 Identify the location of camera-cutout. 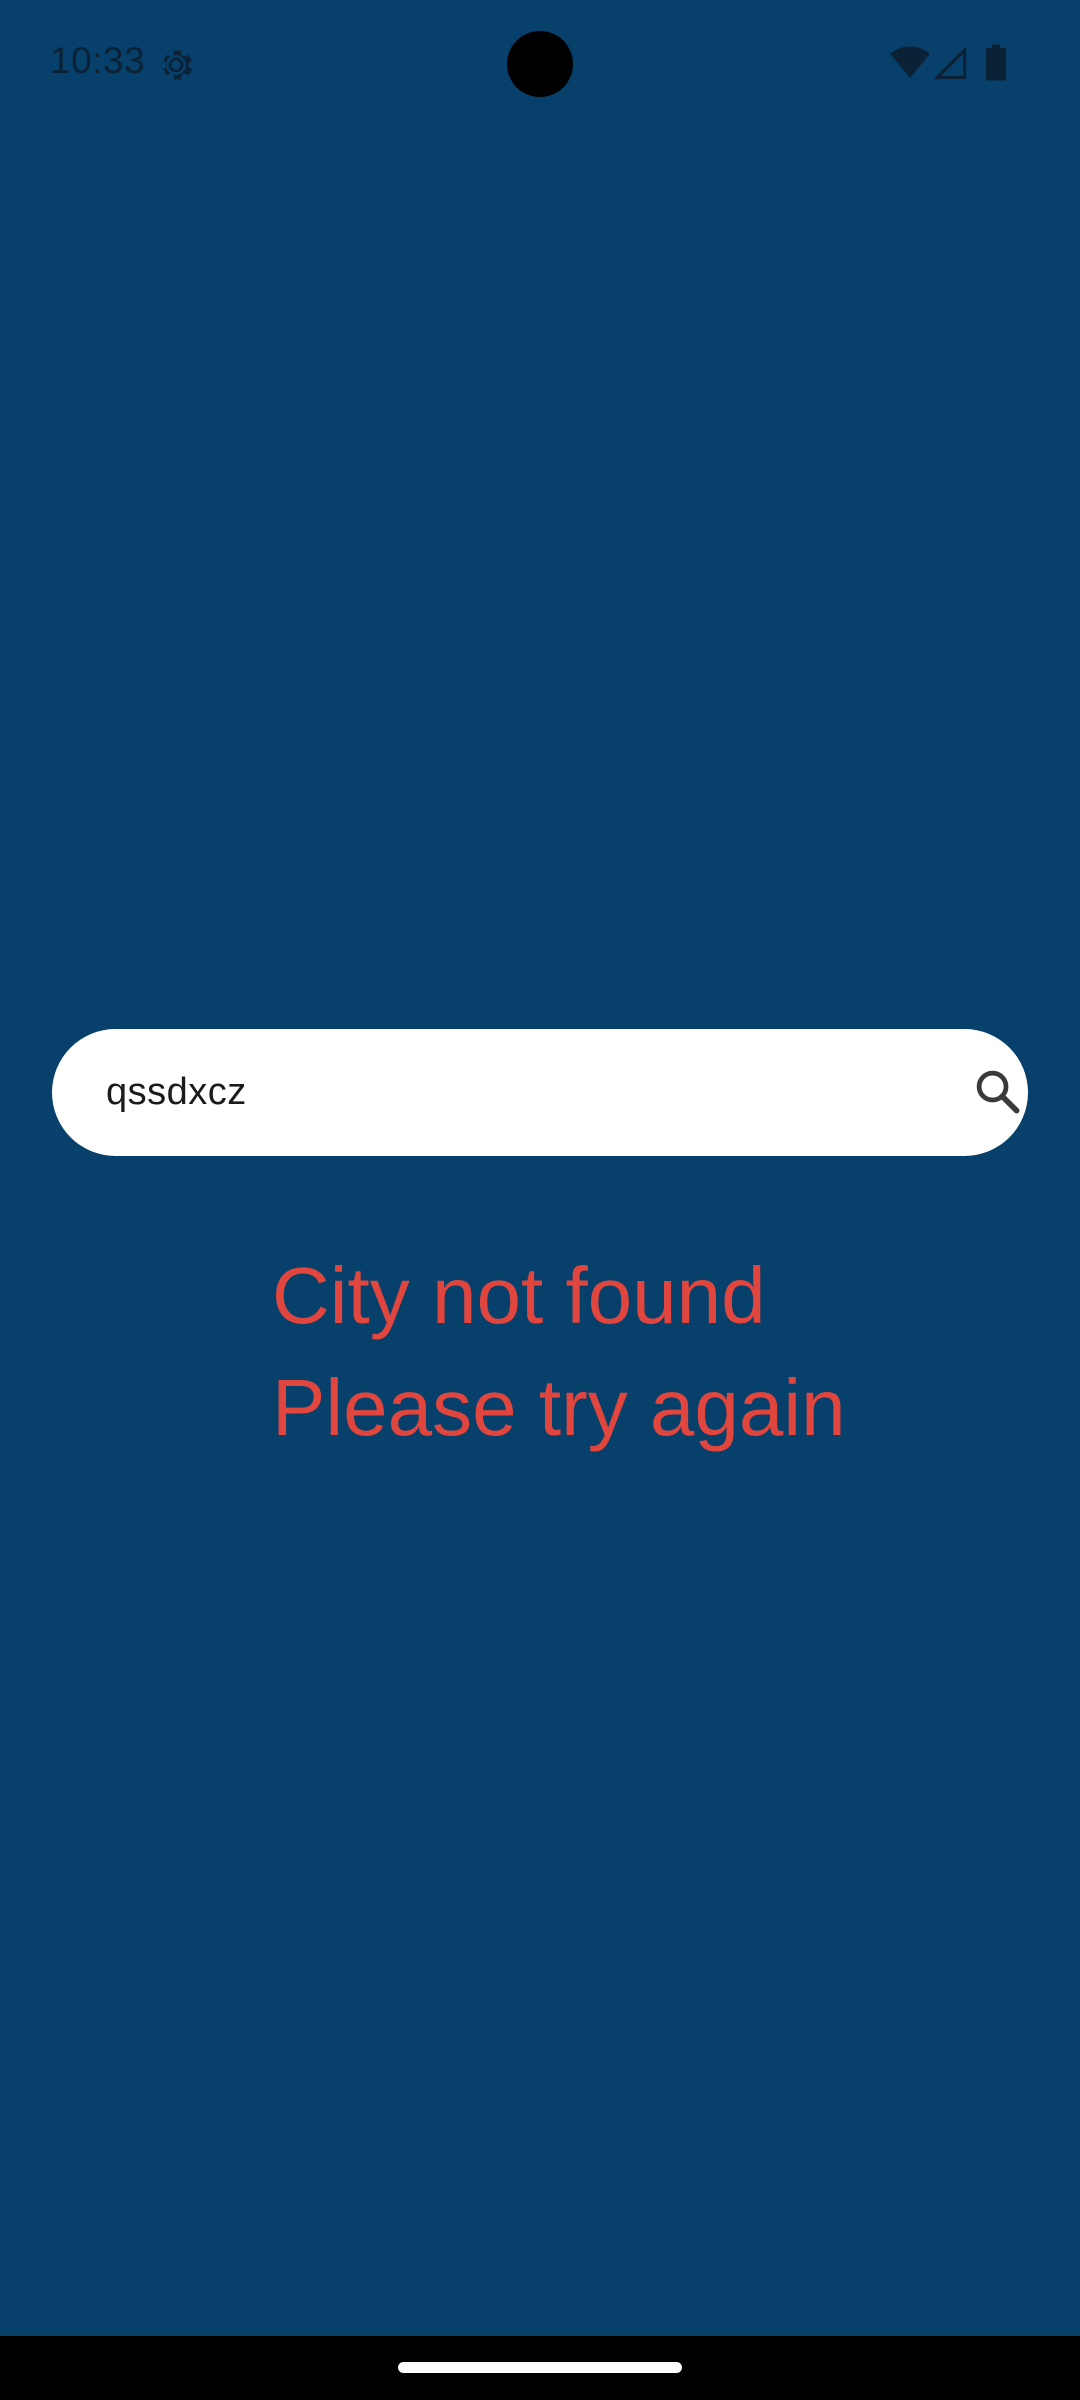
(540, 64).